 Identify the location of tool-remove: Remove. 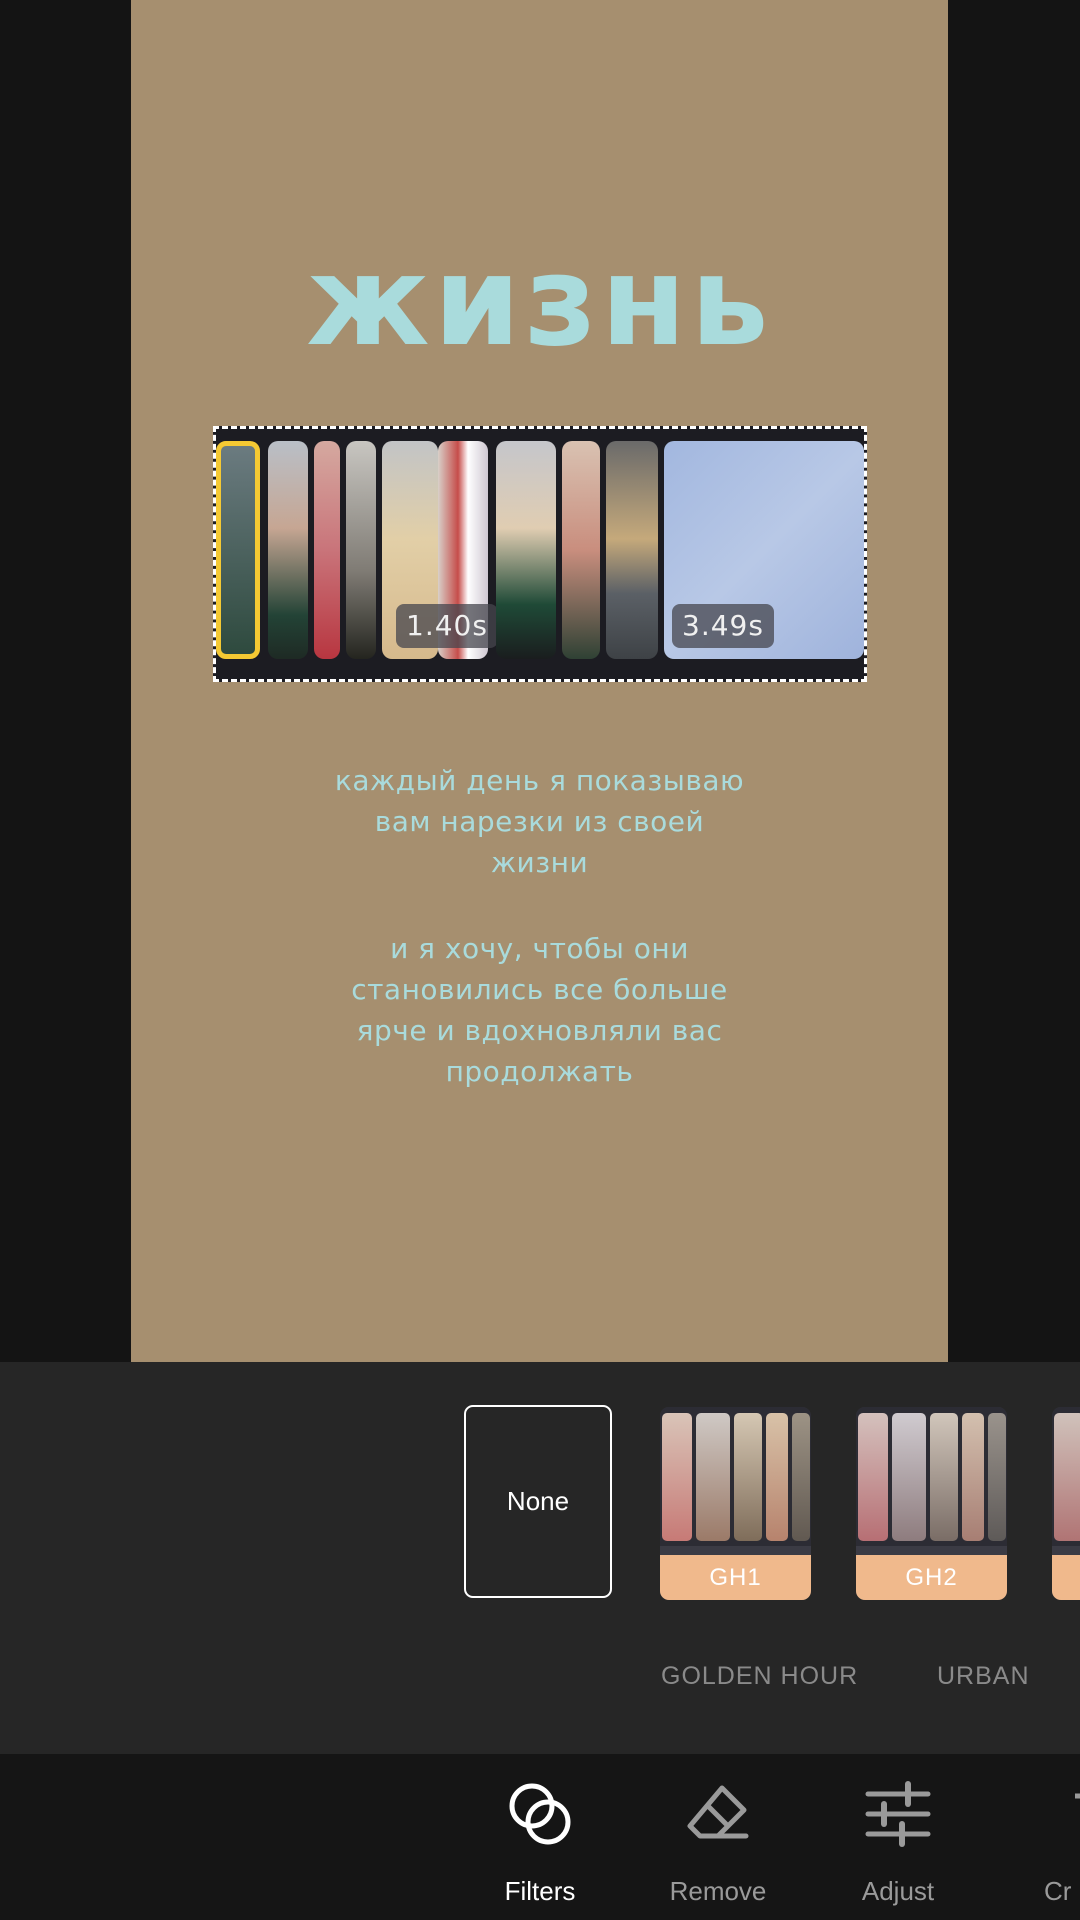
(718, 1837).